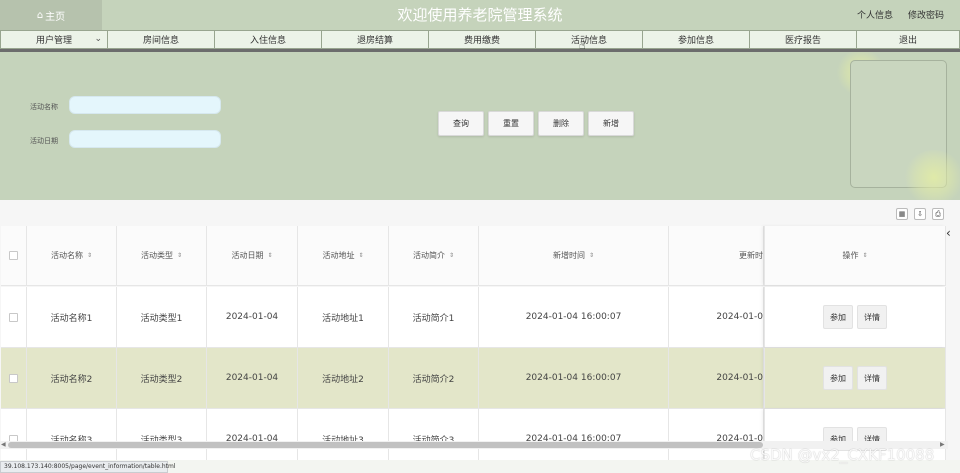 The height and width of the screenshot is (473, 960). I want to click on home-icon: ⌂, so click(40, 15).